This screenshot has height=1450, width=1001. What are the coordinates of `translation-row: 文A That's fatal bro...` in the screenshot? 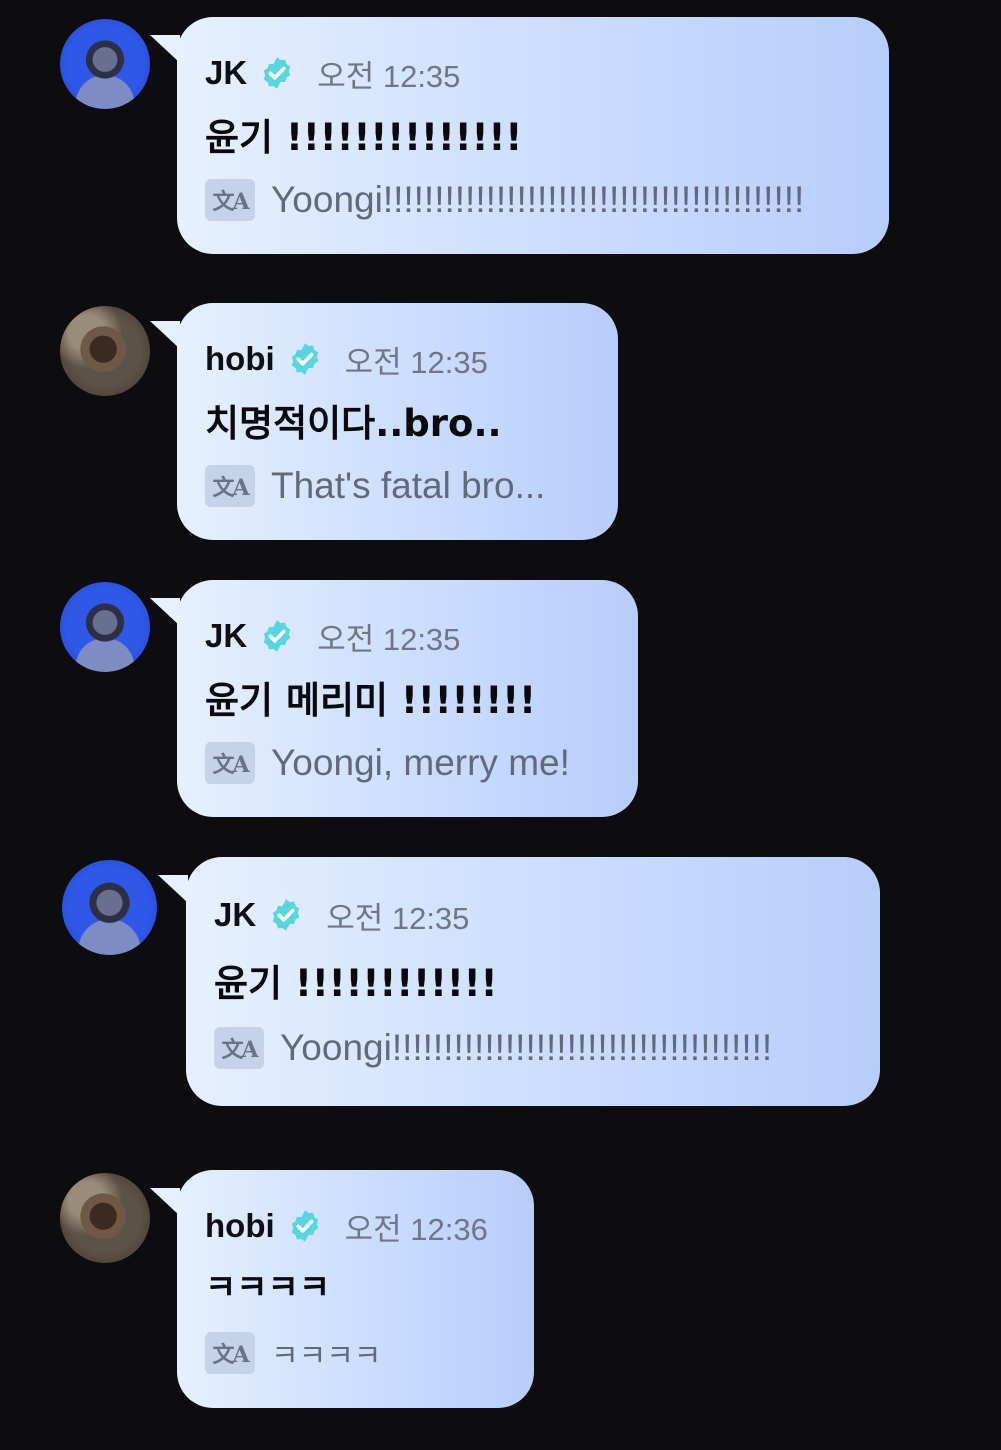 It's located at (375, 486).